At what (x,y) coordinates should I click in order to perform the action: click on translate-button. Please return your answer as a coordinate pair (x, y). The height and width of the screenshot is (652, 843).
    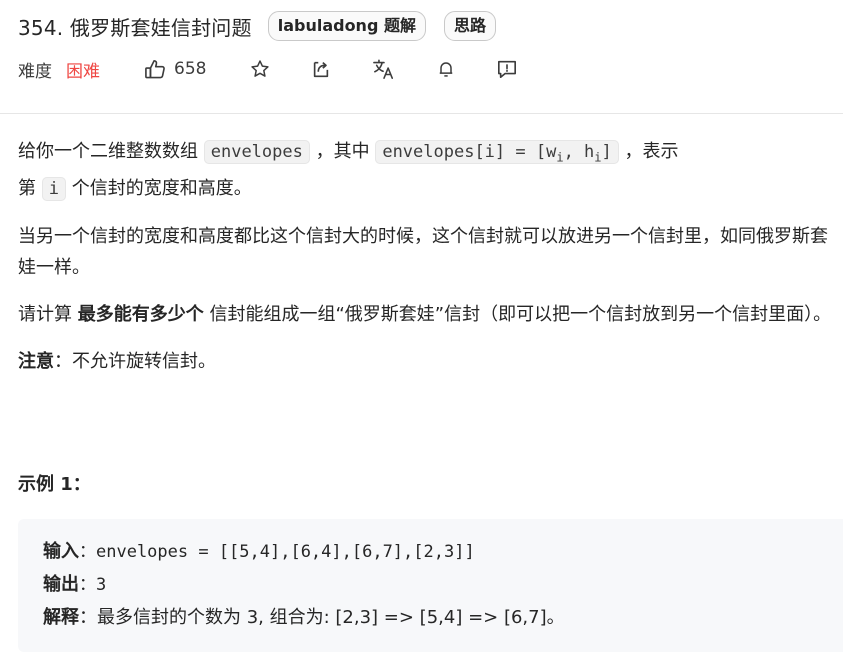
    Looking at the image, I should click on (384, 69).